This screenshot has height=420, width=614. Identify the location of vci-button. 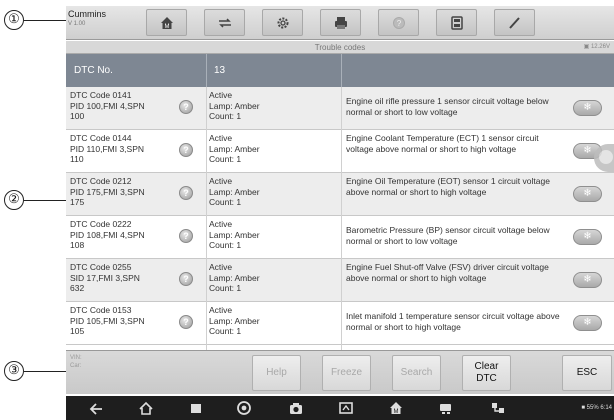
(446, 408).